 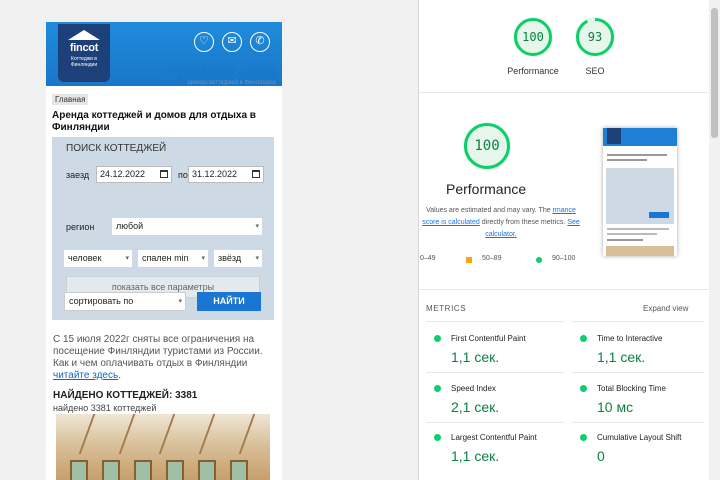 What do you see at coordinates (640, 192) in the screenshot?
I see `page-screenshot-thumbnail` at bounding box center [640, 192].